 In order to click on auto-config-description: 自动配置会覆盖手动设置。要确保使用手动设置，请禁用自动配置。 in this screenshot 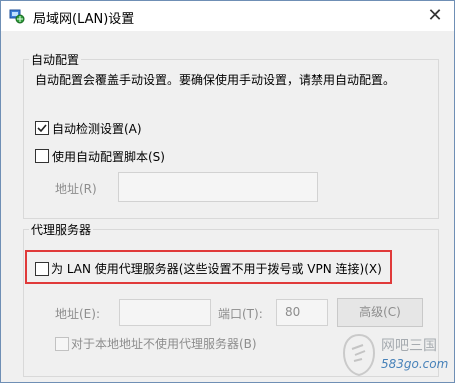, I will do `click(215, 80)`.